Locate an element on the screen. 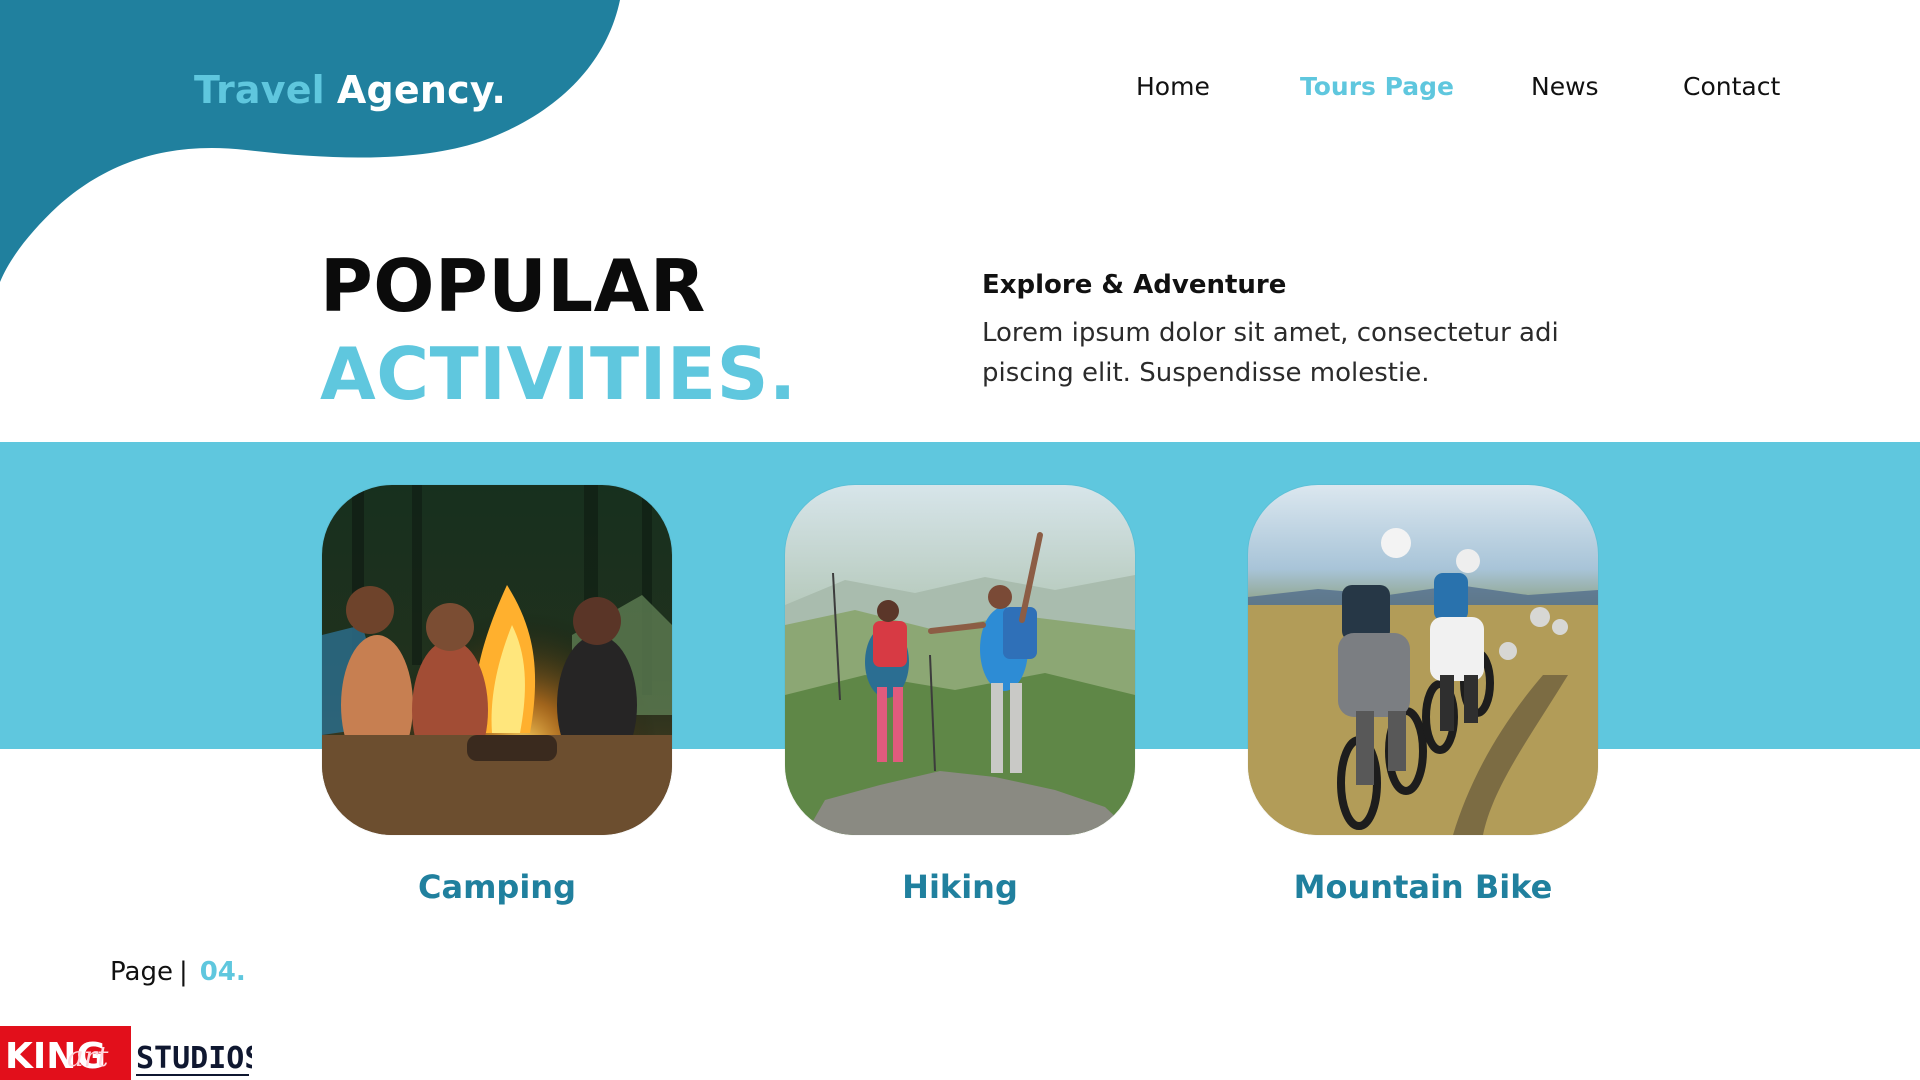  page-label: Page is located at coordinates (141, 972).